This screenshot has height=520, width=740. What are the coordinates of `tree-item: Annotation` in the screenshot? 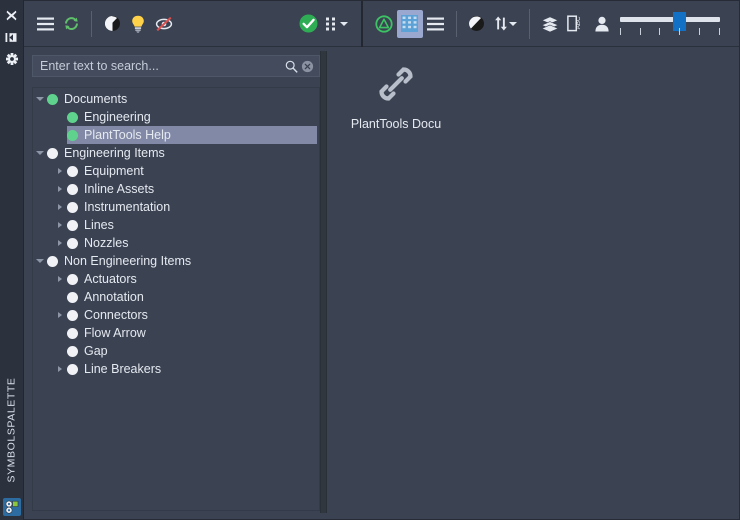 It's located at (176, 297).